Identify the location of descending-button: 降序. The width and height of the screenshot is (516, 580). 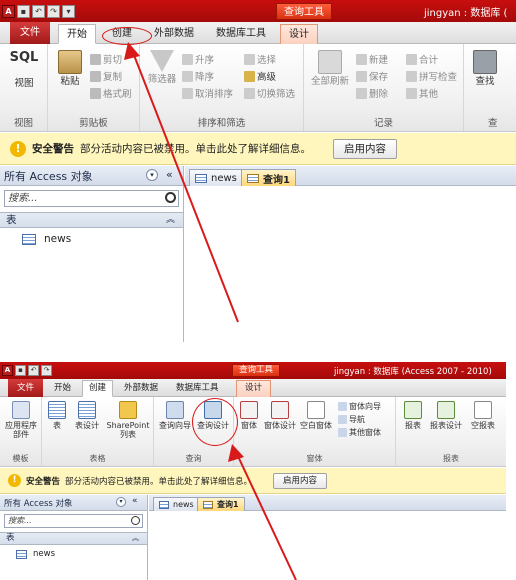
(198, 76).